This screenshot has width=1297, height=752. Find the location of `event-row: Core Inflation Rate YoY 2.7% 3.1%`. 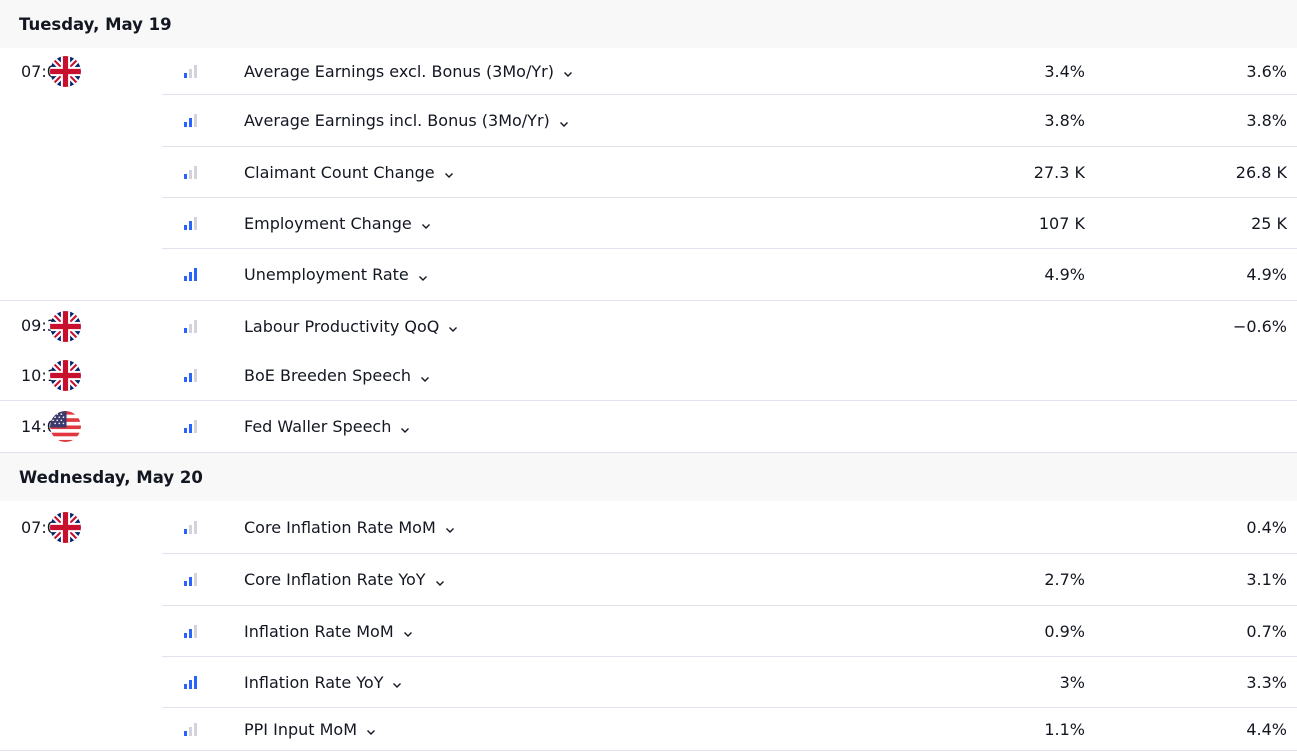

event-row: Core Inflation Rate YoY 2.7% 3.1% is located at coordinates (729, 580).